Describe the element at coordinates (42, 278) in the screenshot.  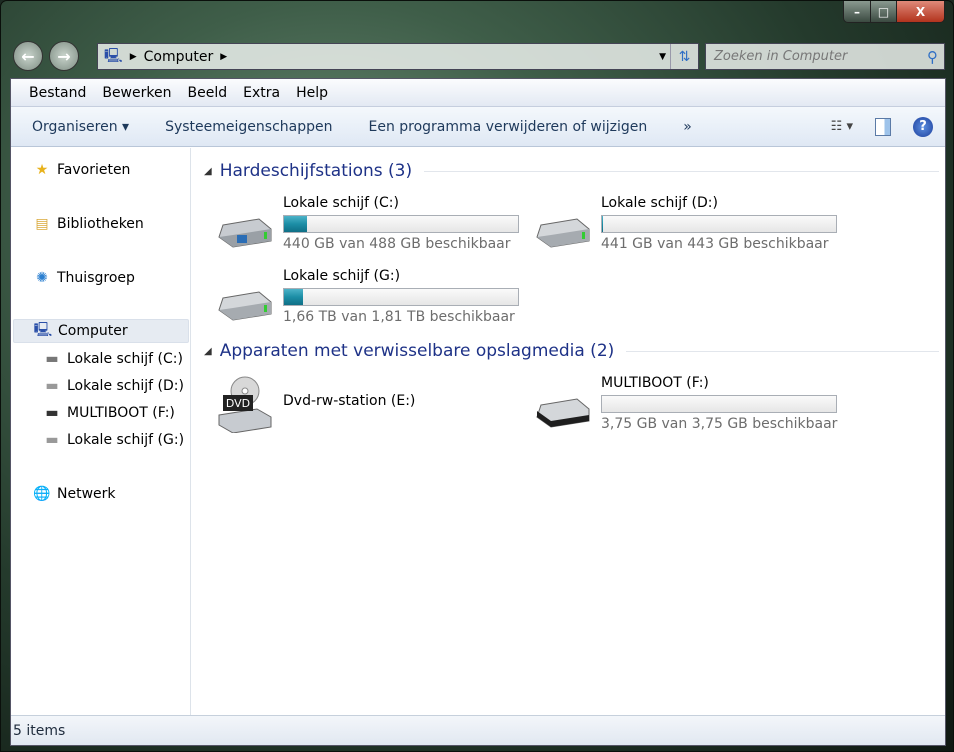
I see `homegroup-icon: ✺` at that location.